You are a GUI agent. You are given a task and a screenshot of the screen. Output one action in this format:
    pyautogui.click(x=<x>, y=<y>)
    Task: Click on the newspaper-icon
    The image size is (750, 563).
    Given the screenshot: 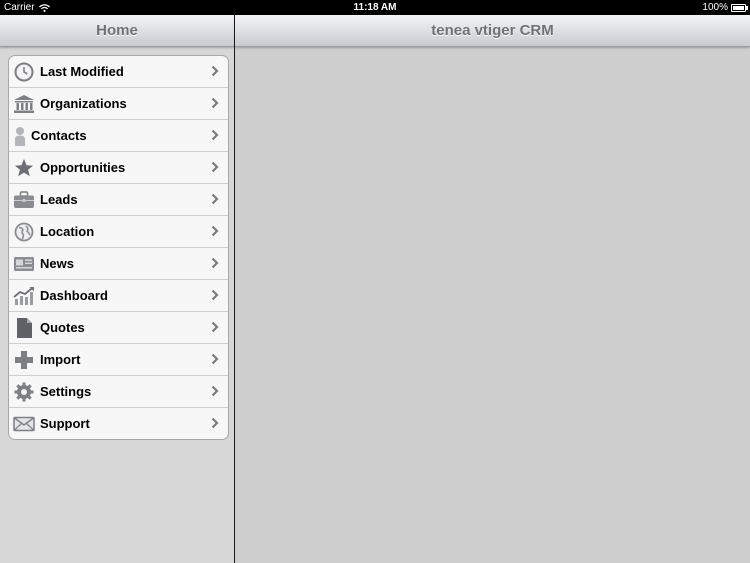 What is the action you would take?
    pyautogui.click(x=24, y=264)
    